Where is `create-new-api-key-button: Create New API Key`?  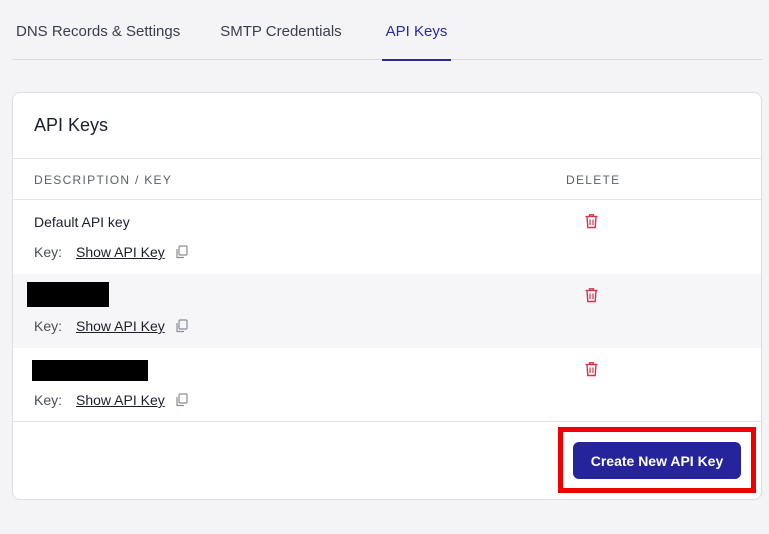
create-new-api-key-button: Create New API Key is located at coordinates (657, 460).